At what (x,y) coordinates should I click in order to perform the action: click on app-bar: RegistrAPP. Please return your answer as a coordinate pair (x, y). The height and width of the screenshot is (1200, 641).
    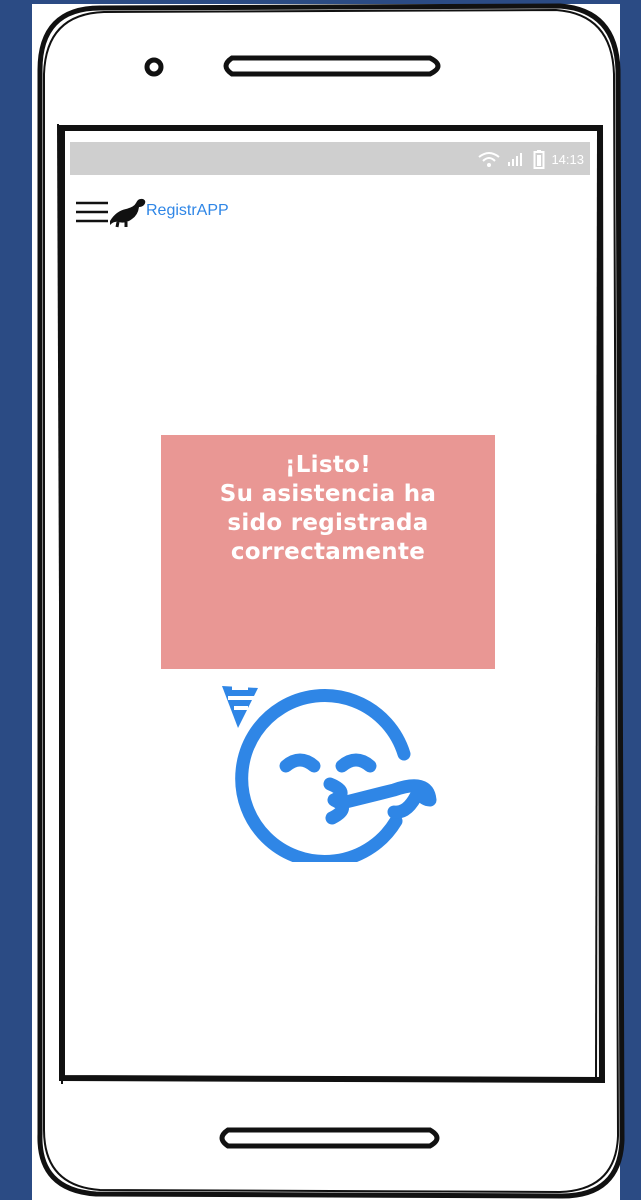
    Looking at the image, I should click on (151, 212).